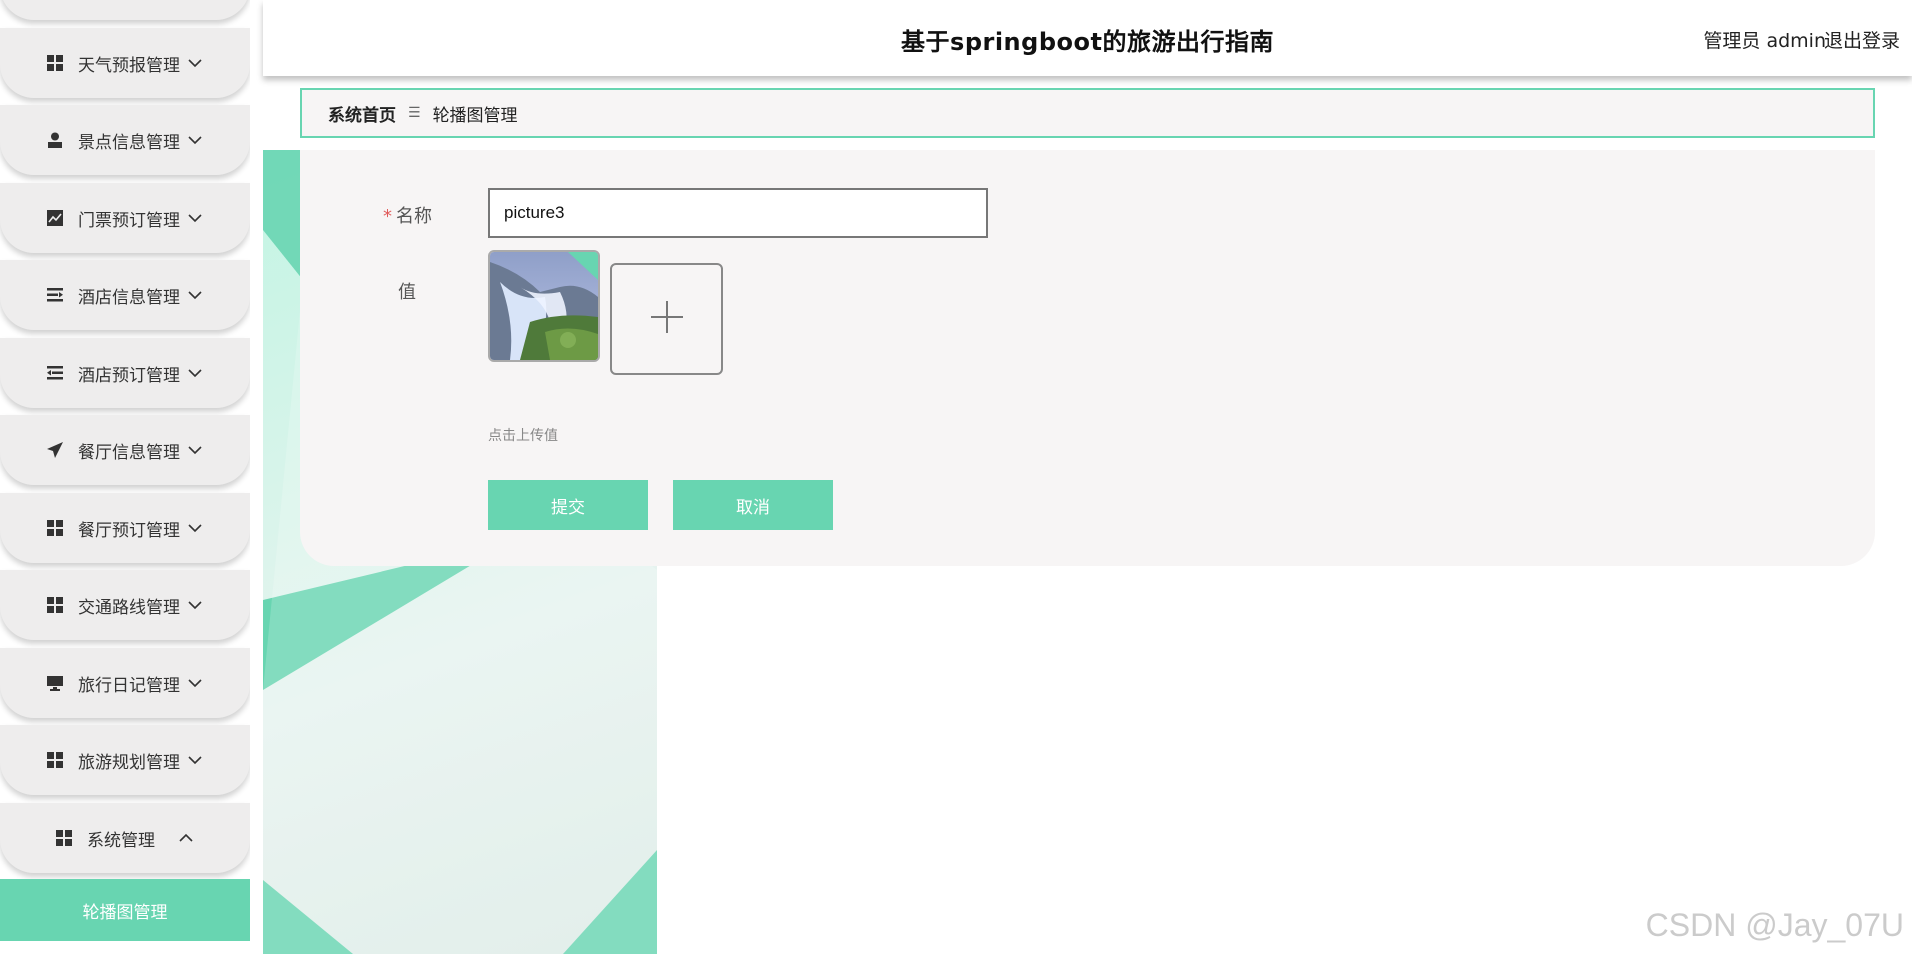 The height and width of the screenshot is (954, 1912). What do you see at coordinates (1862, 39) in the screenshot?
I see `logout-link: 退出登录` at bounding box center [1862, 39].